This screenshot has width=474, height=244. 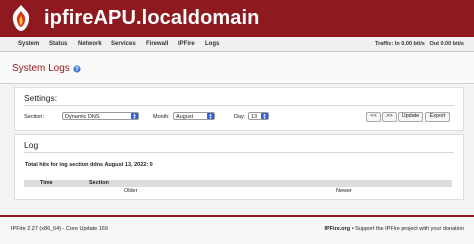 What do you see at coordinates (212, 44) in the screenshot?
I see `nav-logs: Logs` at bounding box center [212, 44].